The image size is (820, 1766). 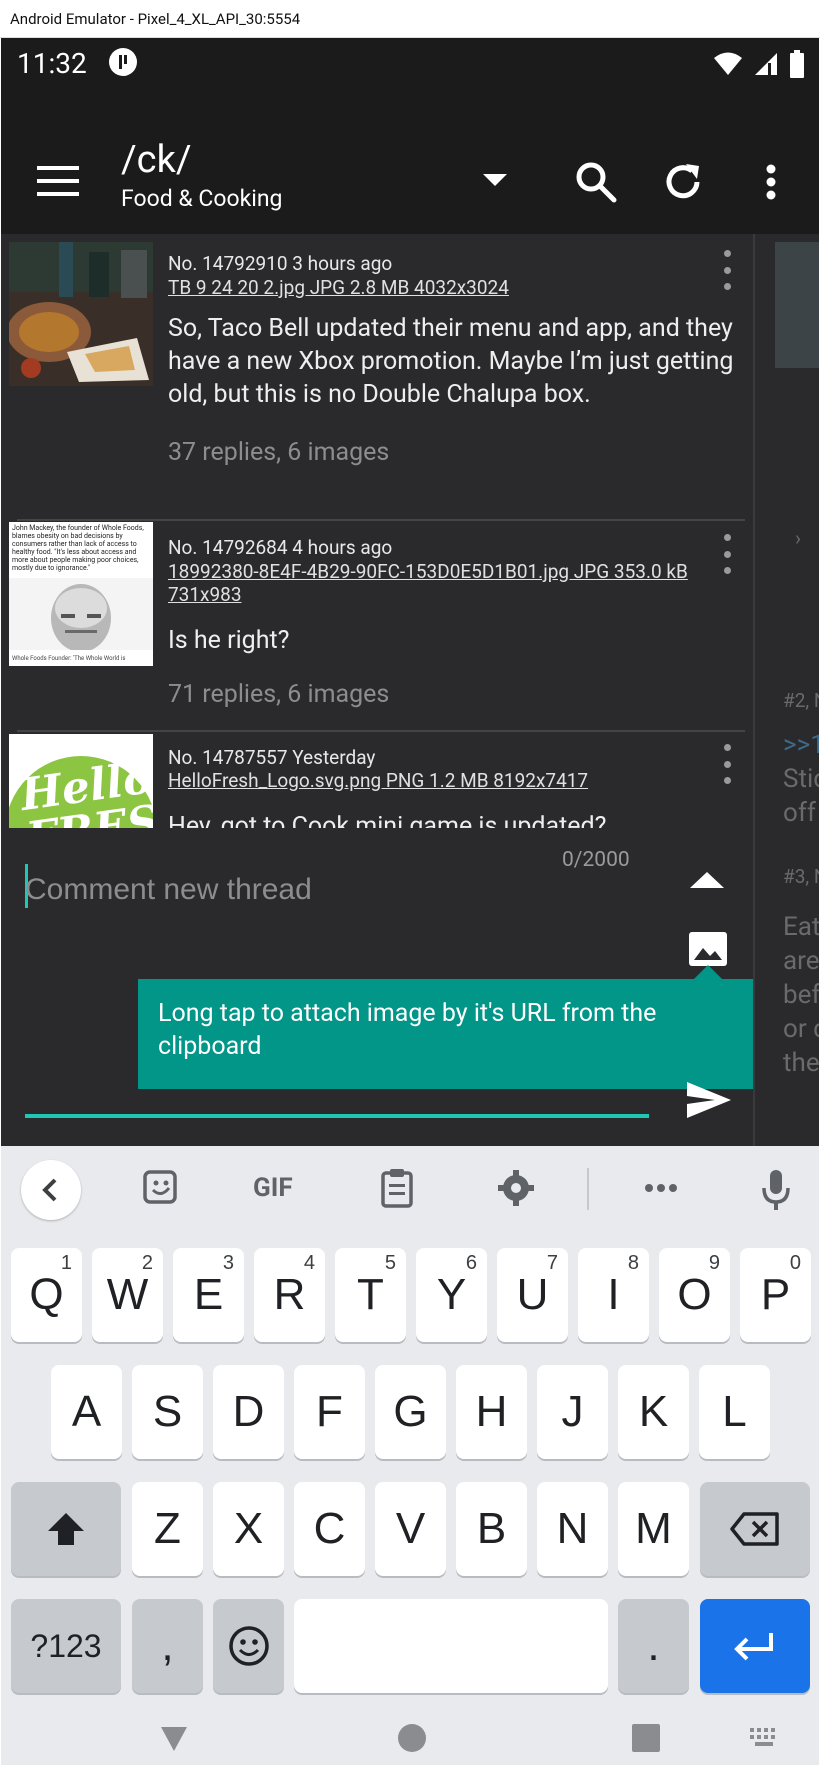 What do you see at coordinates (613, 1295) in the screenshot?
I see `key-i: I8` at bounding box center [613, 1295].